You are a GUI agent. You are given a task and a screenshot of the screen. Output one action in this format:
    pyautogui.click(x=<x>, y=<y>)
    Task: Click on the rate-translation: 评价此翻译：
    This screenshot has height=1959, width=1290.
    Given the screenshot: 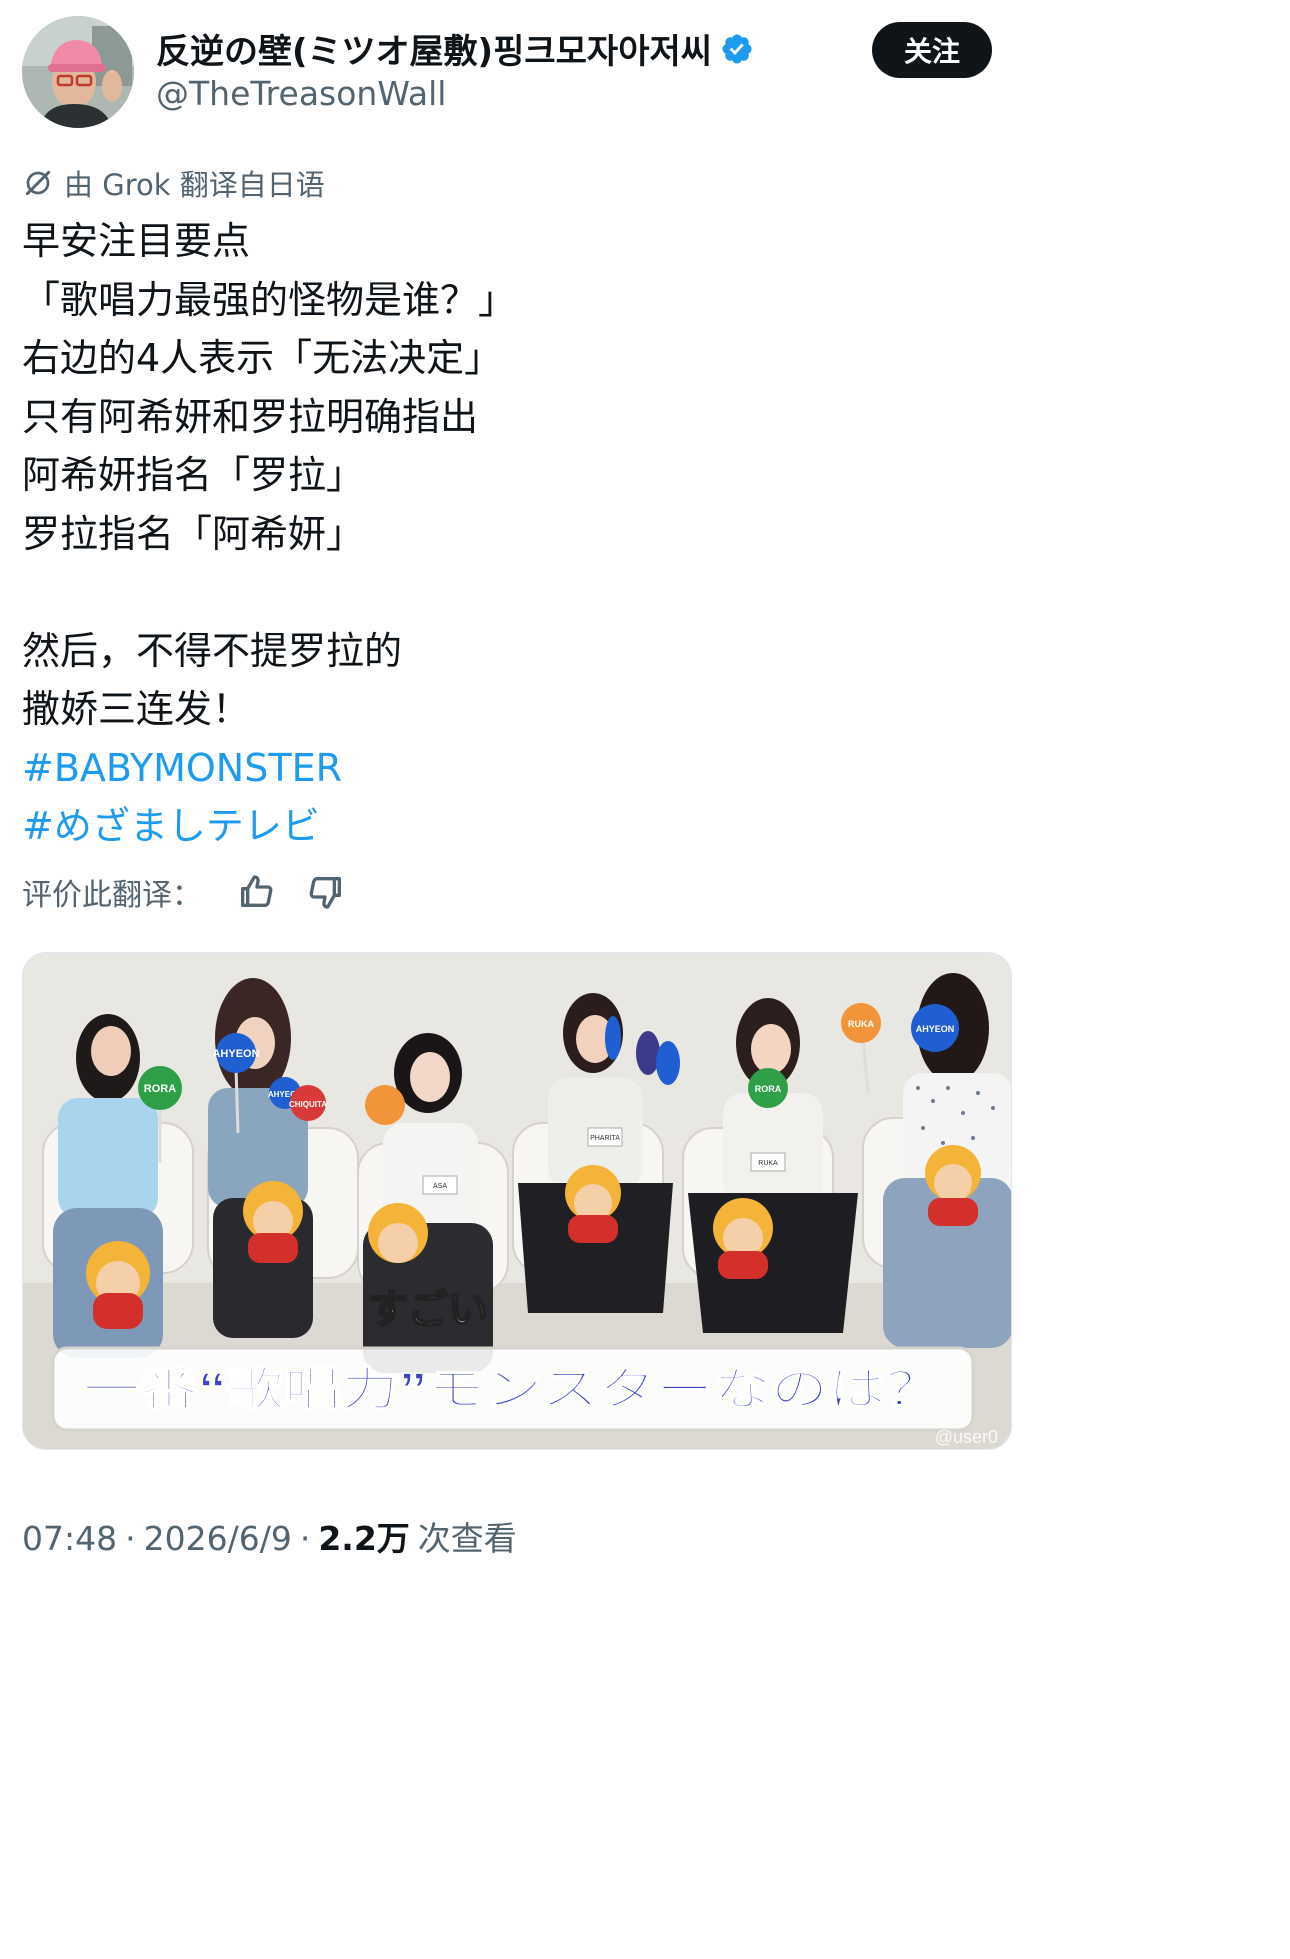 What is the action you would take?
    pyautogui.click(x=184, y=892)
    